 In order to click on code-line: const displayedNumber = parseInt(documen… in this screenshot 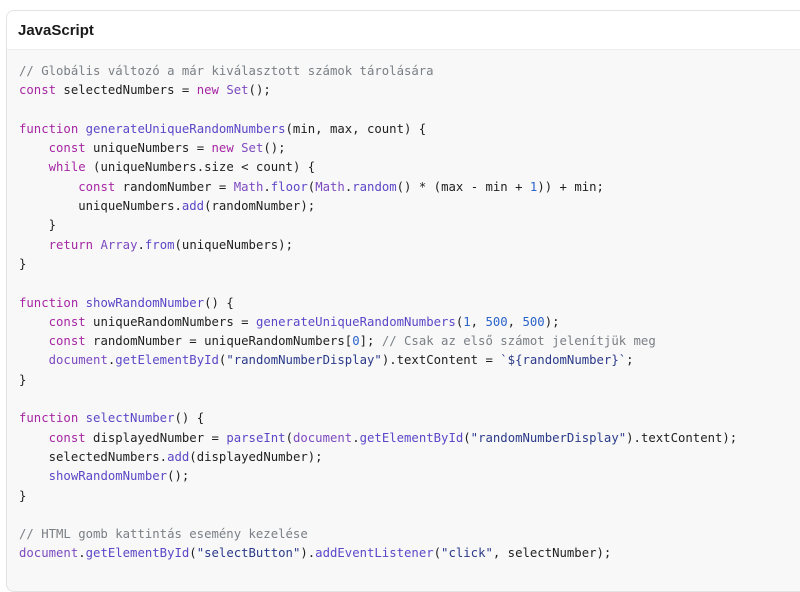, I will do `click(409, 438)`.